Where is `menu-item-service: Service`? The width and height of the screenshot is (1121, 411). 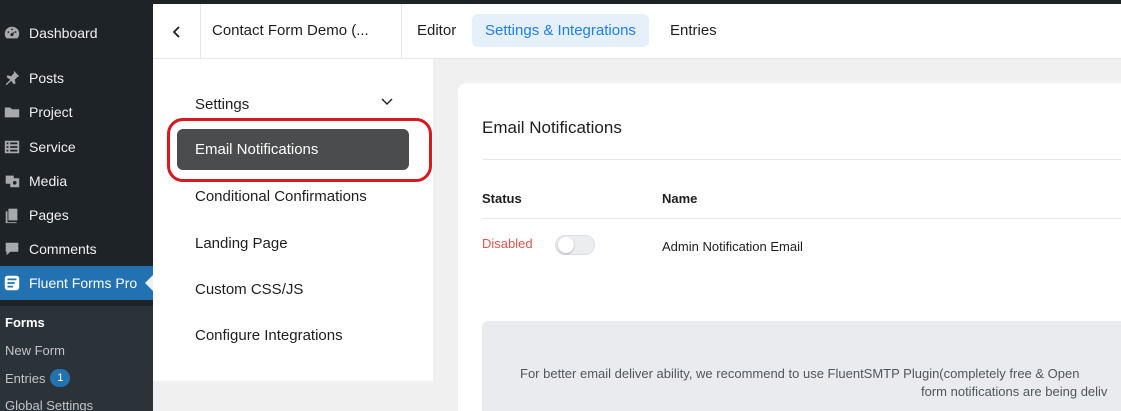
menu-item-service: Service is located at coordinates (76, 147).